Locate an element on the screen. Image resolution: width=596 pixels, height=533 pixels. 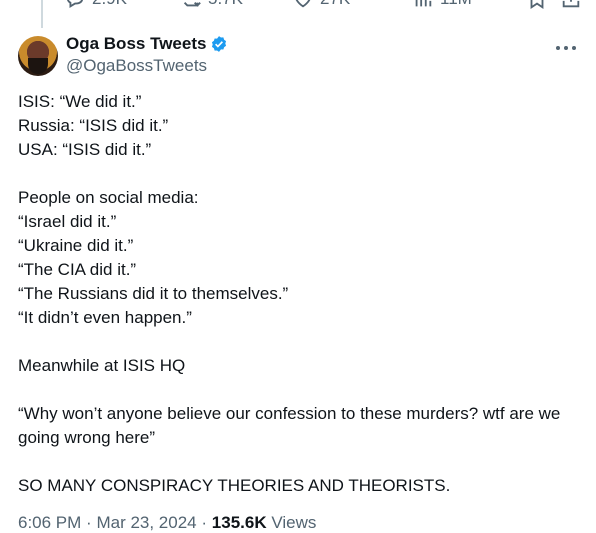
bookmark-icon is located at coordinates (537, 4).